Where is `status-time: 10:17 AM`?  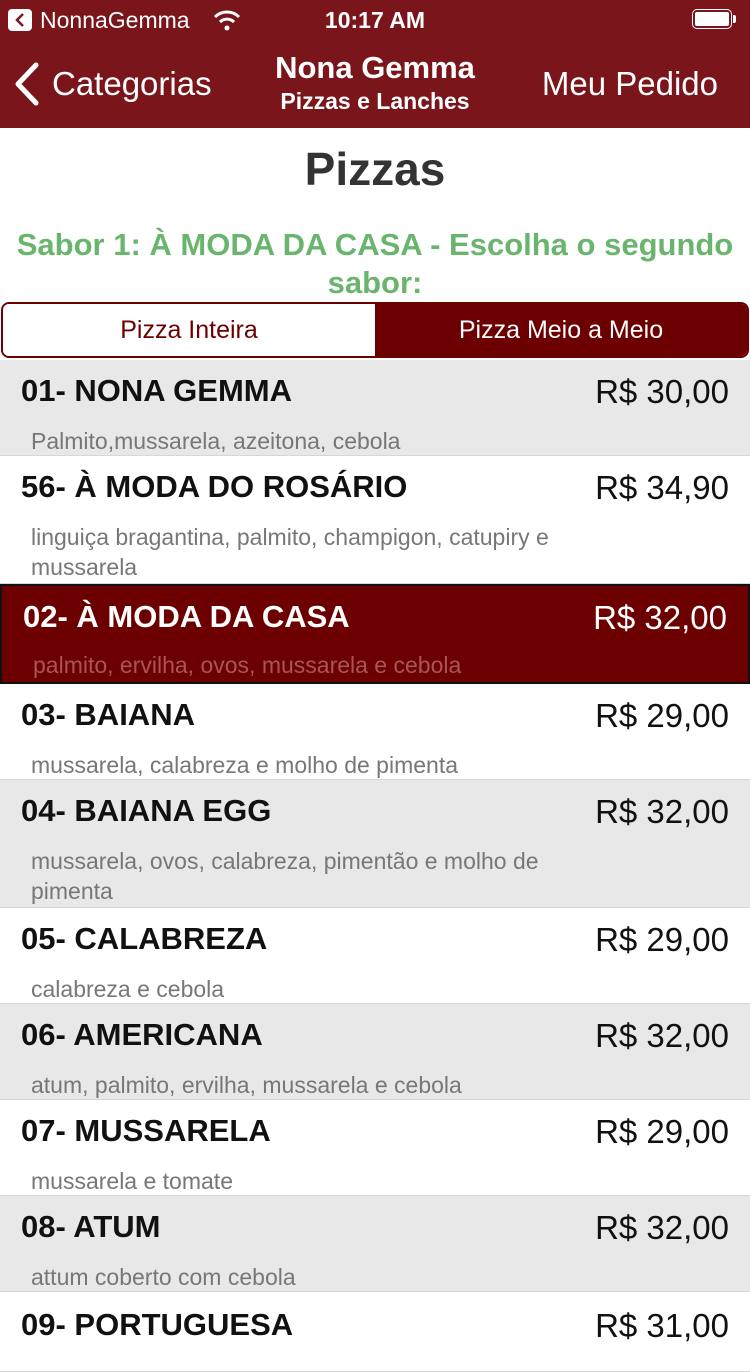
status-time: 10:17 AM is located at coordinates (375, 20).